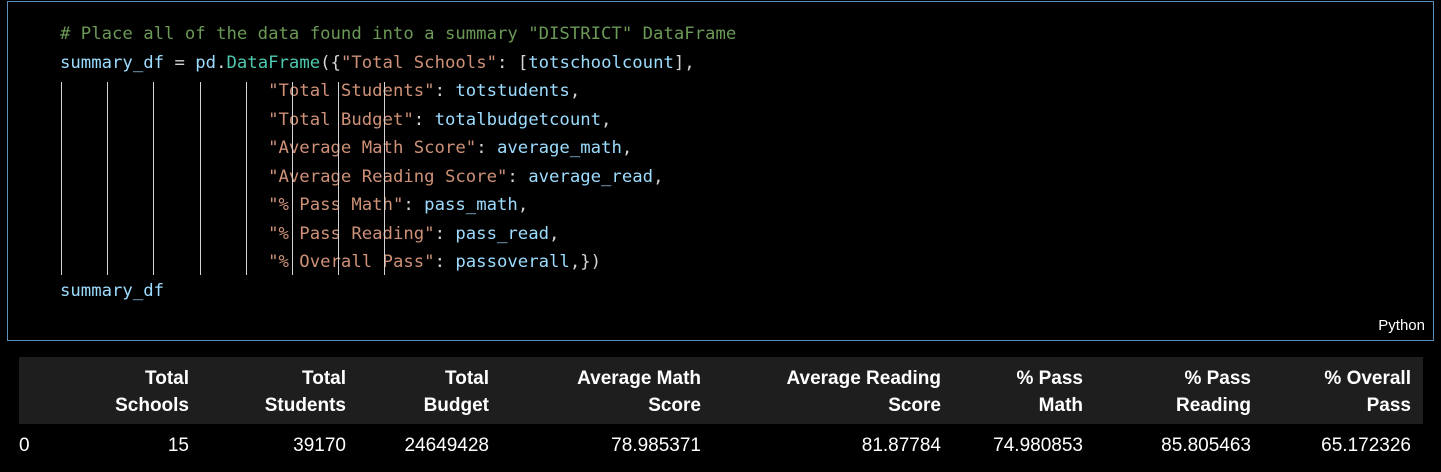  I want to click on column-header: Average Math Score, so click(639, 392).